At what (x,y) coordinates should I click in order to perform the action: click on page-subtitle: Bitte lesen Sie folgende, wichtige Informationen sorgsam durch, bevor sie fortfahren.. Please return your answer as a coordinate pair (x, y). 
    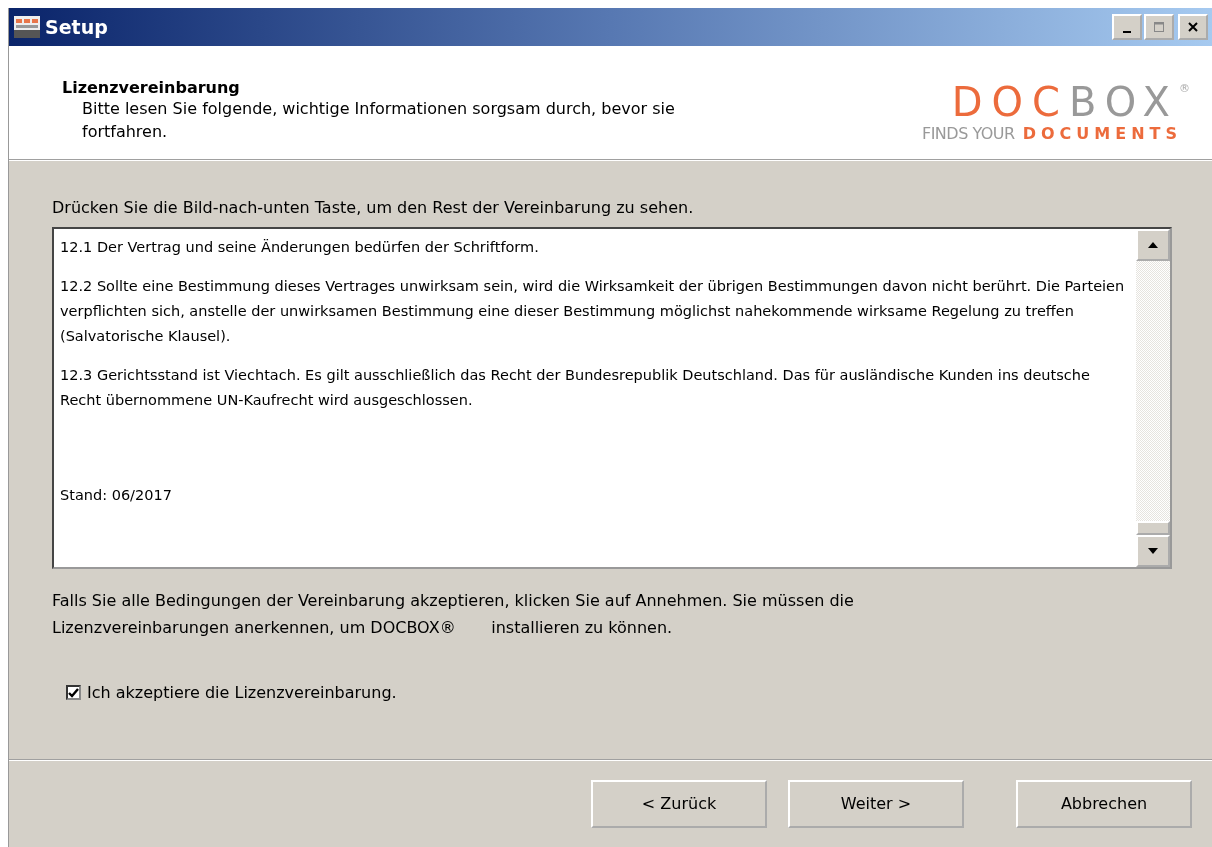
    Looking at the image, I should click on (379, 120).